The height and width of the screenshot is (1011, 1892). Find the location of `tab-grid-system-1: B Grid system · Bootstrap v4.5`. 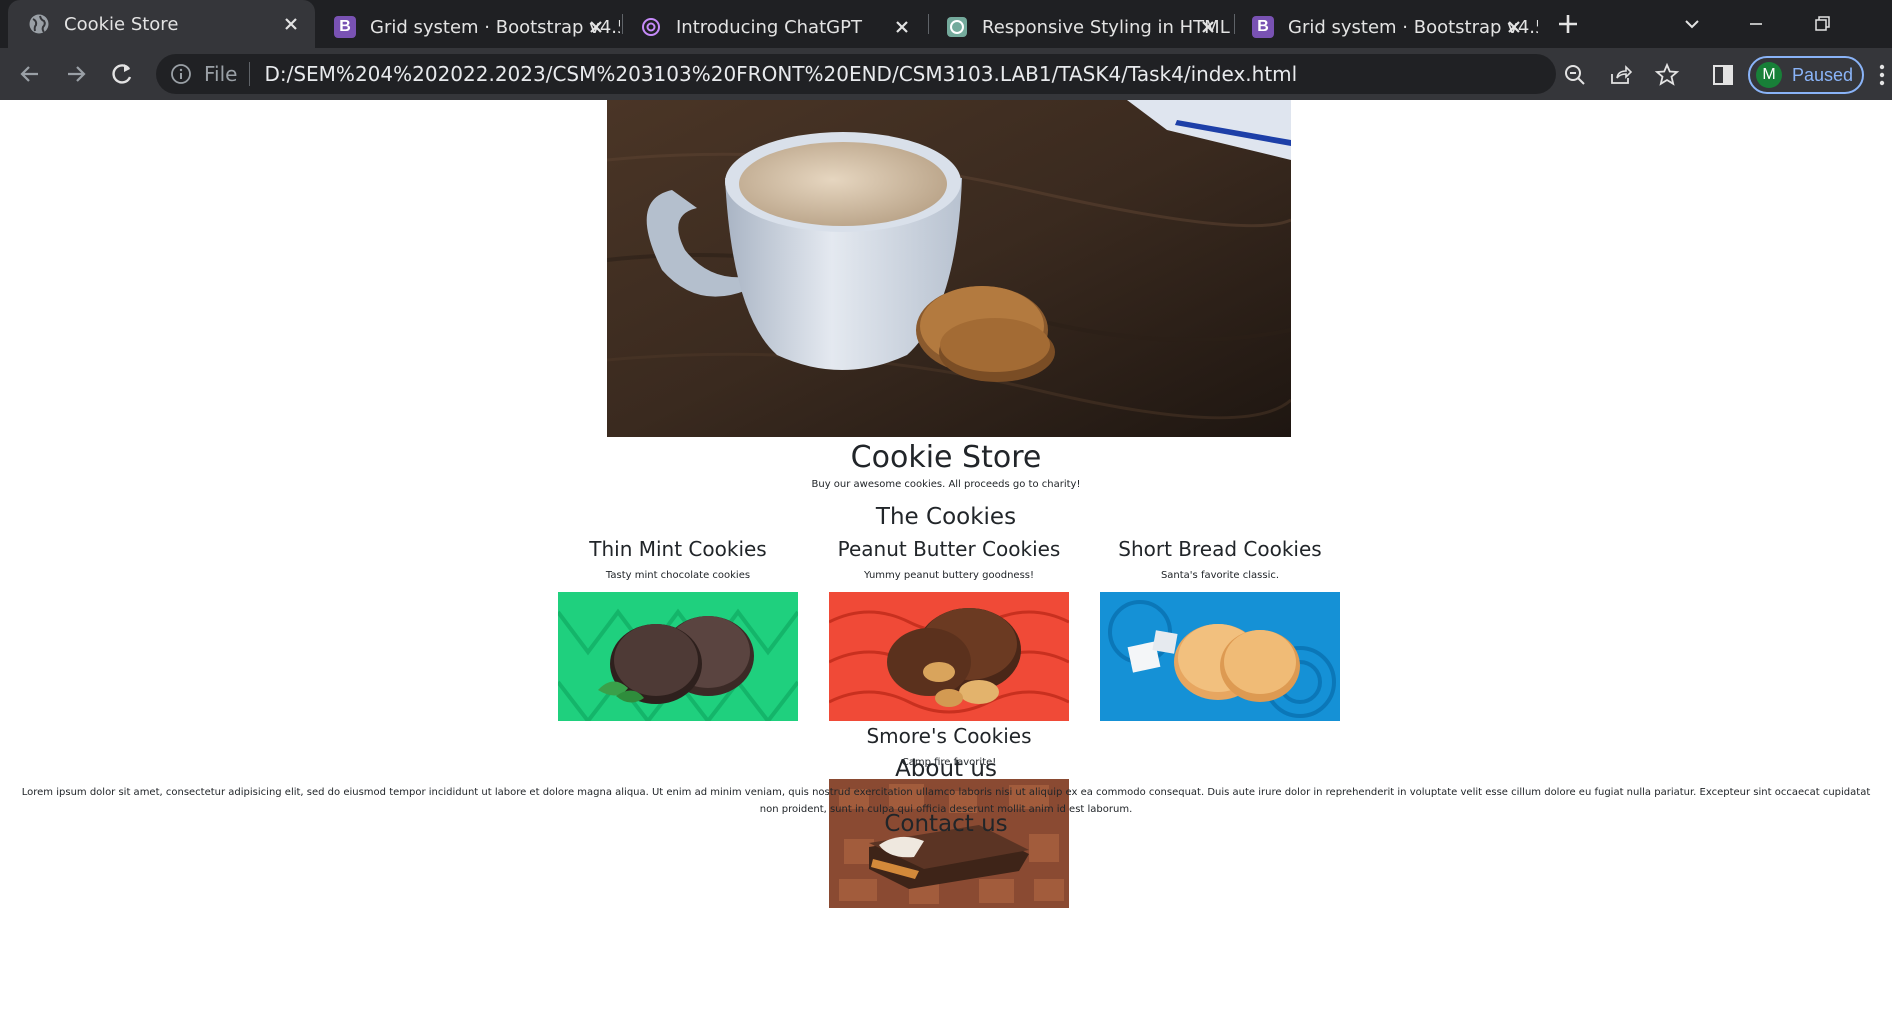

tab-grid-system-1: B Grid system · Bootstrap v4.5 is located at coordinates (467, 27).